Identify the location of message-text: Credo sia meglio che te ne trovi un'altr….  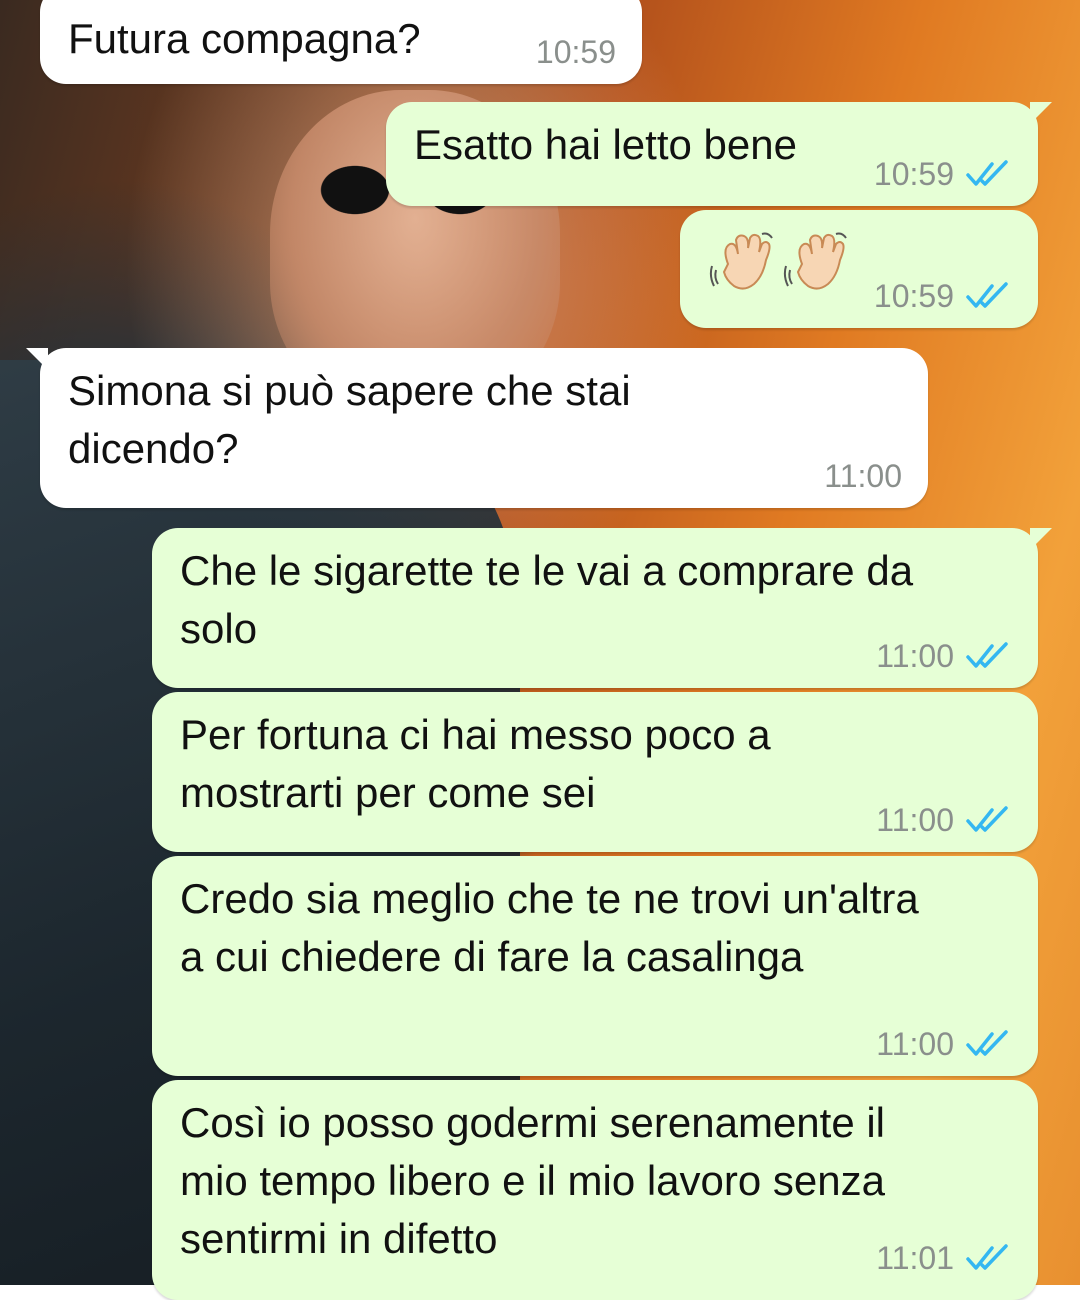
(549, 927).